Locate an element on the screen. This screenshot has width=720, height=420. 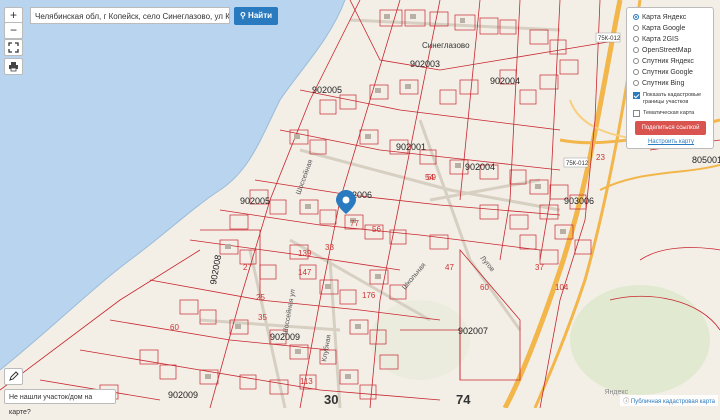
layer-option-label: Спутник Яндекс is located at coordinates (668, 61).